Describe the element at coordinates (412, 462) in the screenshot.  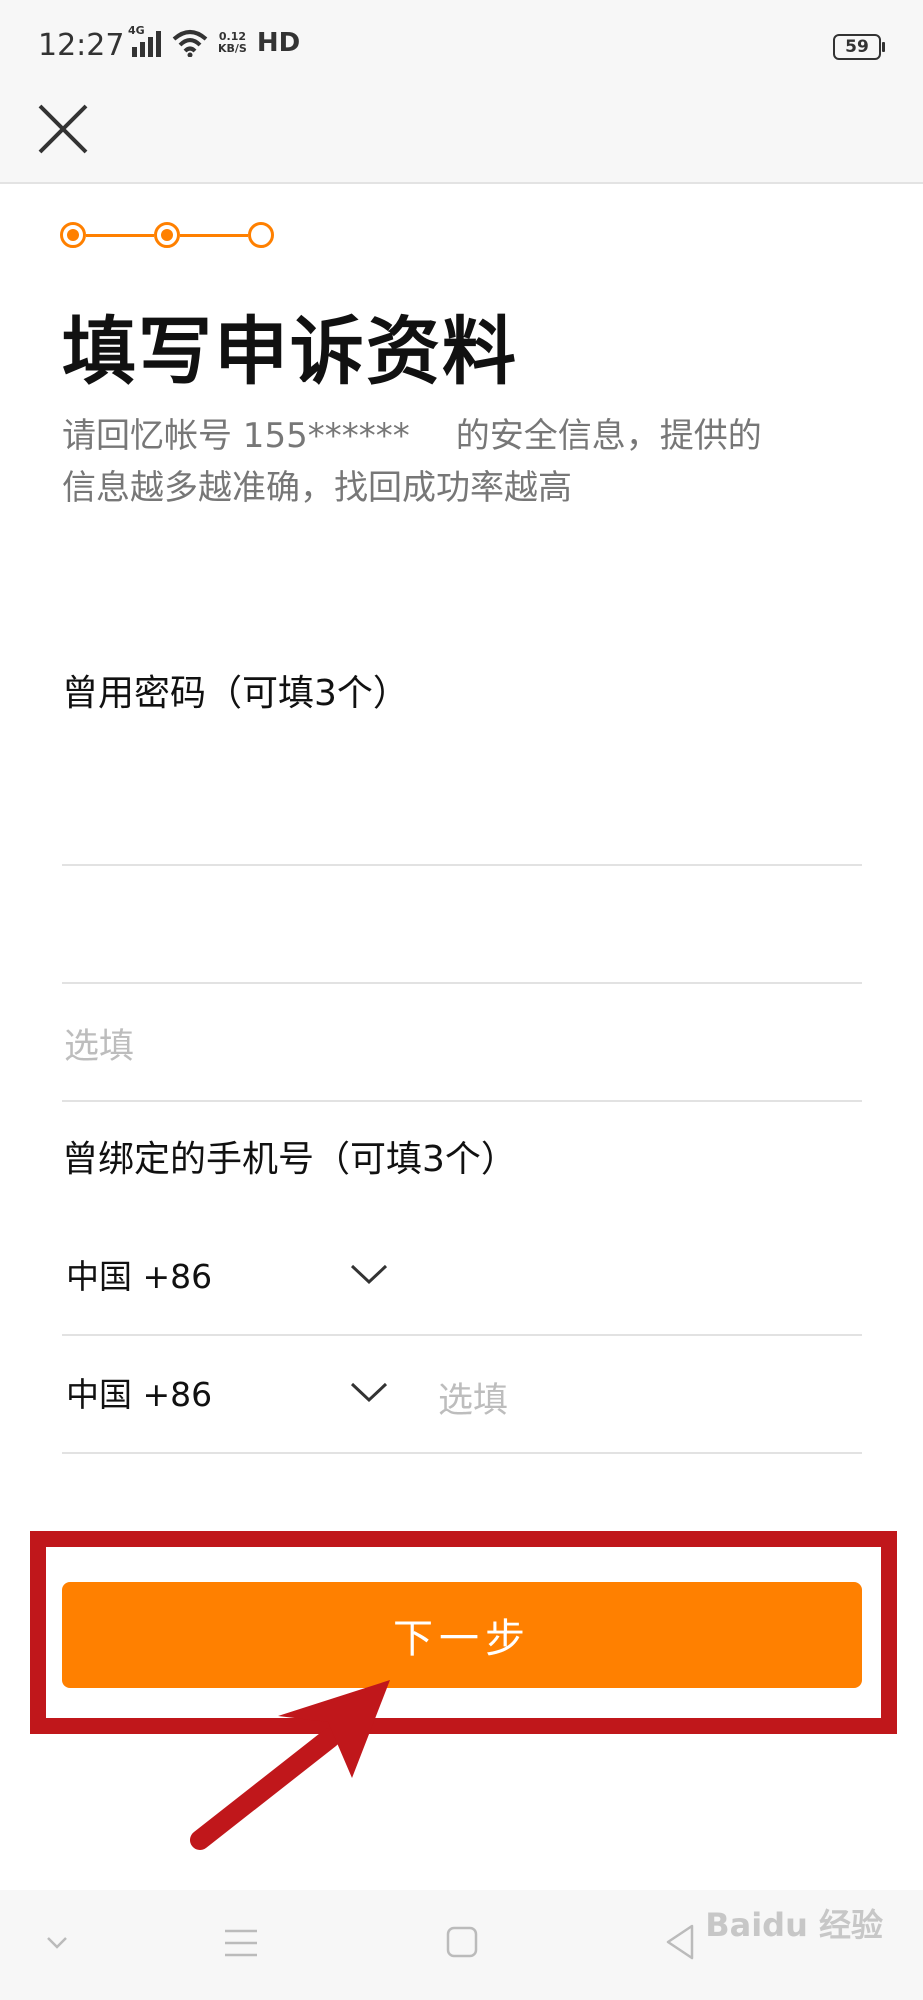
I see `page-description: 请回忆帐号 155****** 的安全信息，提供的 信息越多越准确，找回成功率越高` at that location.